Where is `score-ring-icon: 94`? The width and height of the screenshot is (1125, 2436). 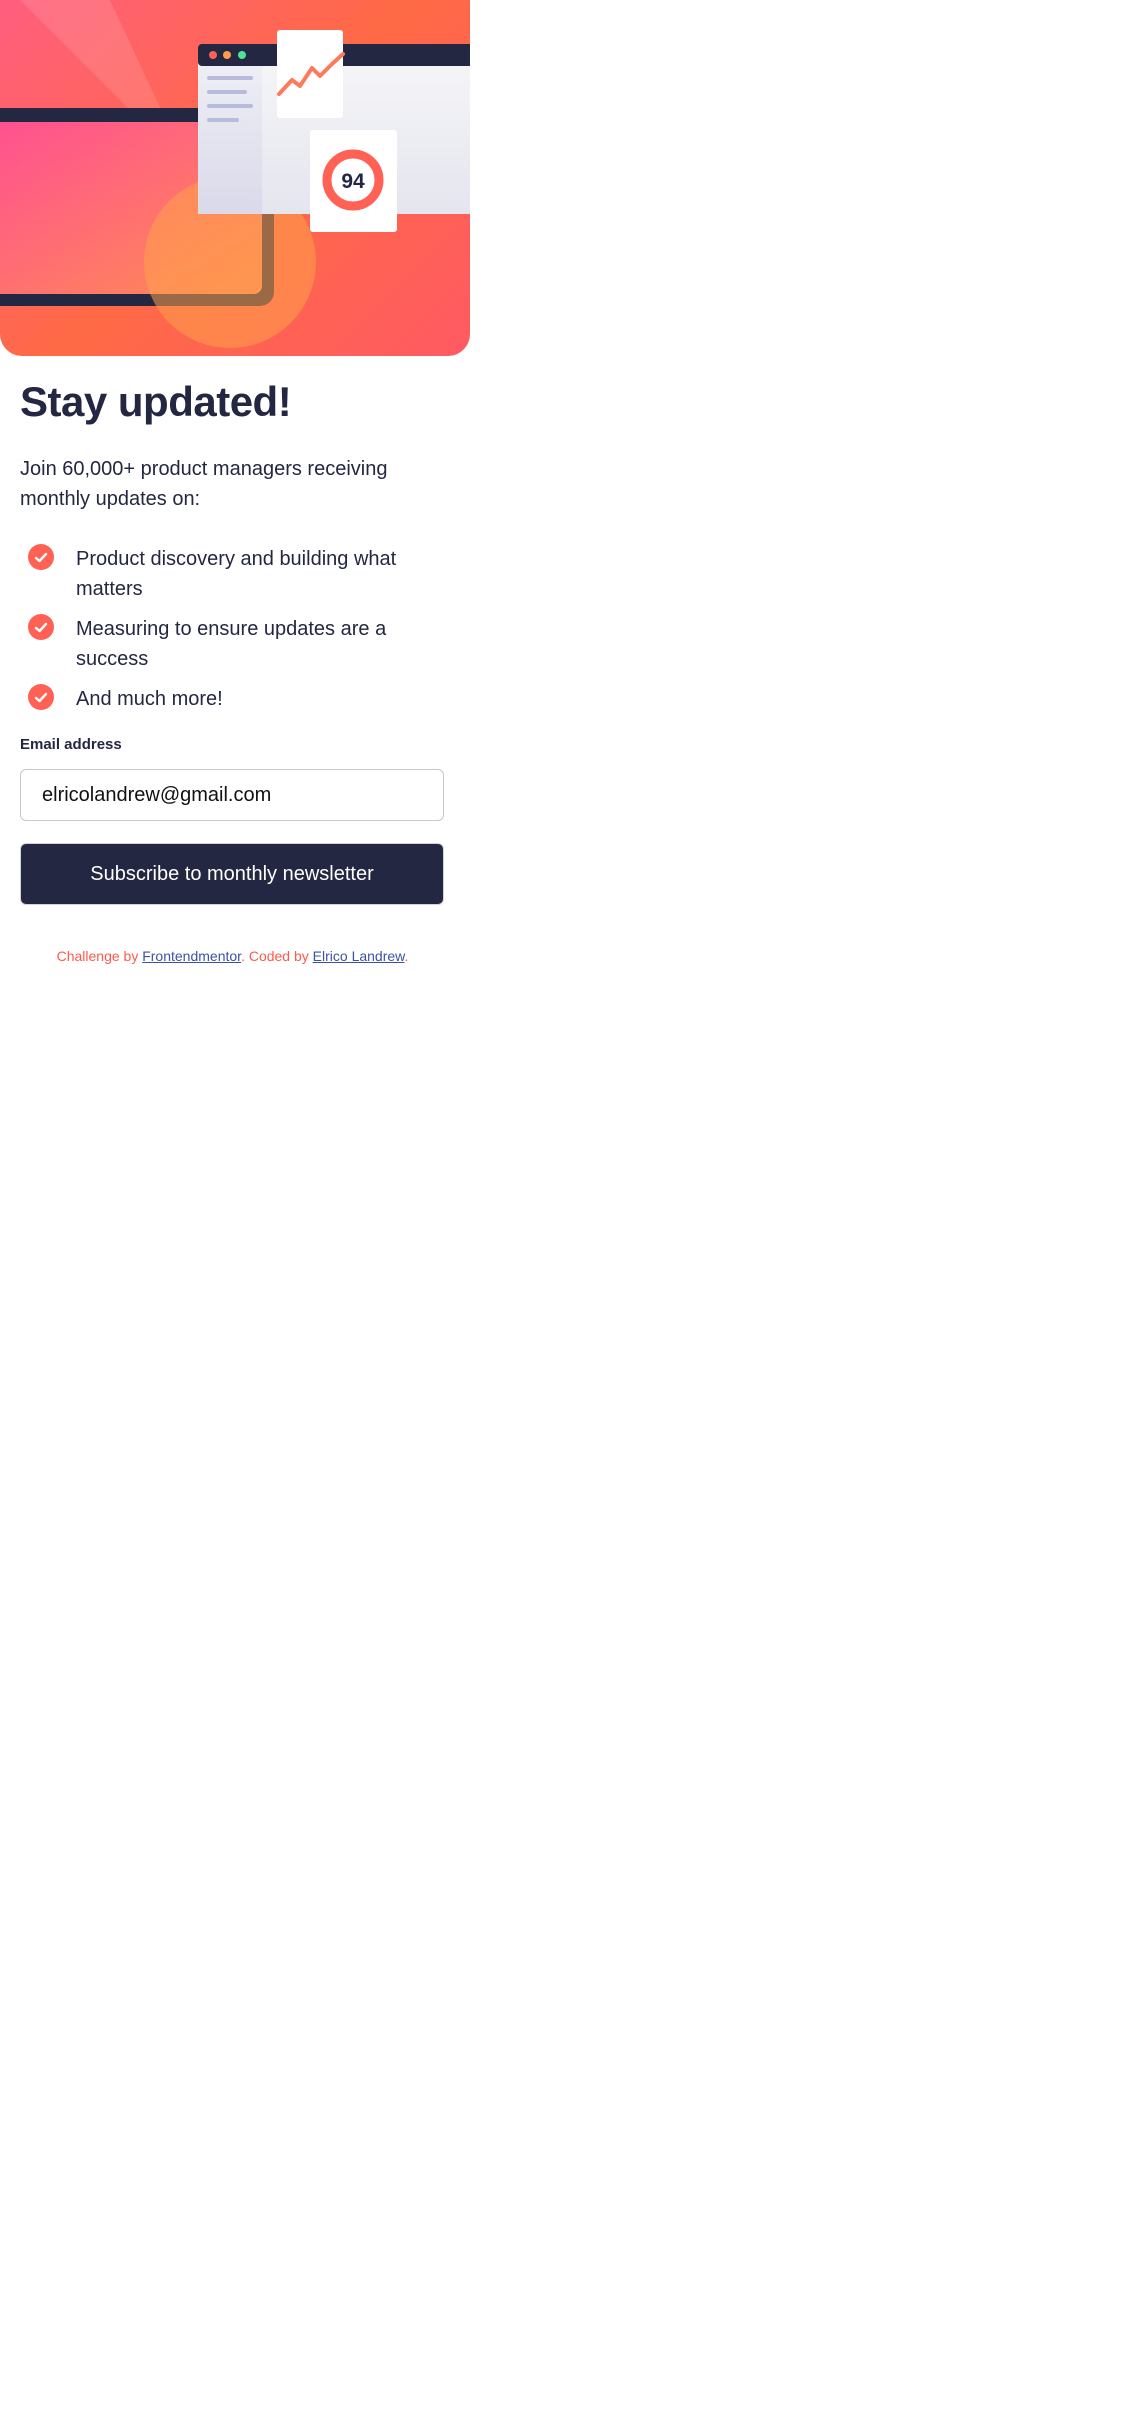 score-ring-icon: 94 is located at coordinates (353, 181).